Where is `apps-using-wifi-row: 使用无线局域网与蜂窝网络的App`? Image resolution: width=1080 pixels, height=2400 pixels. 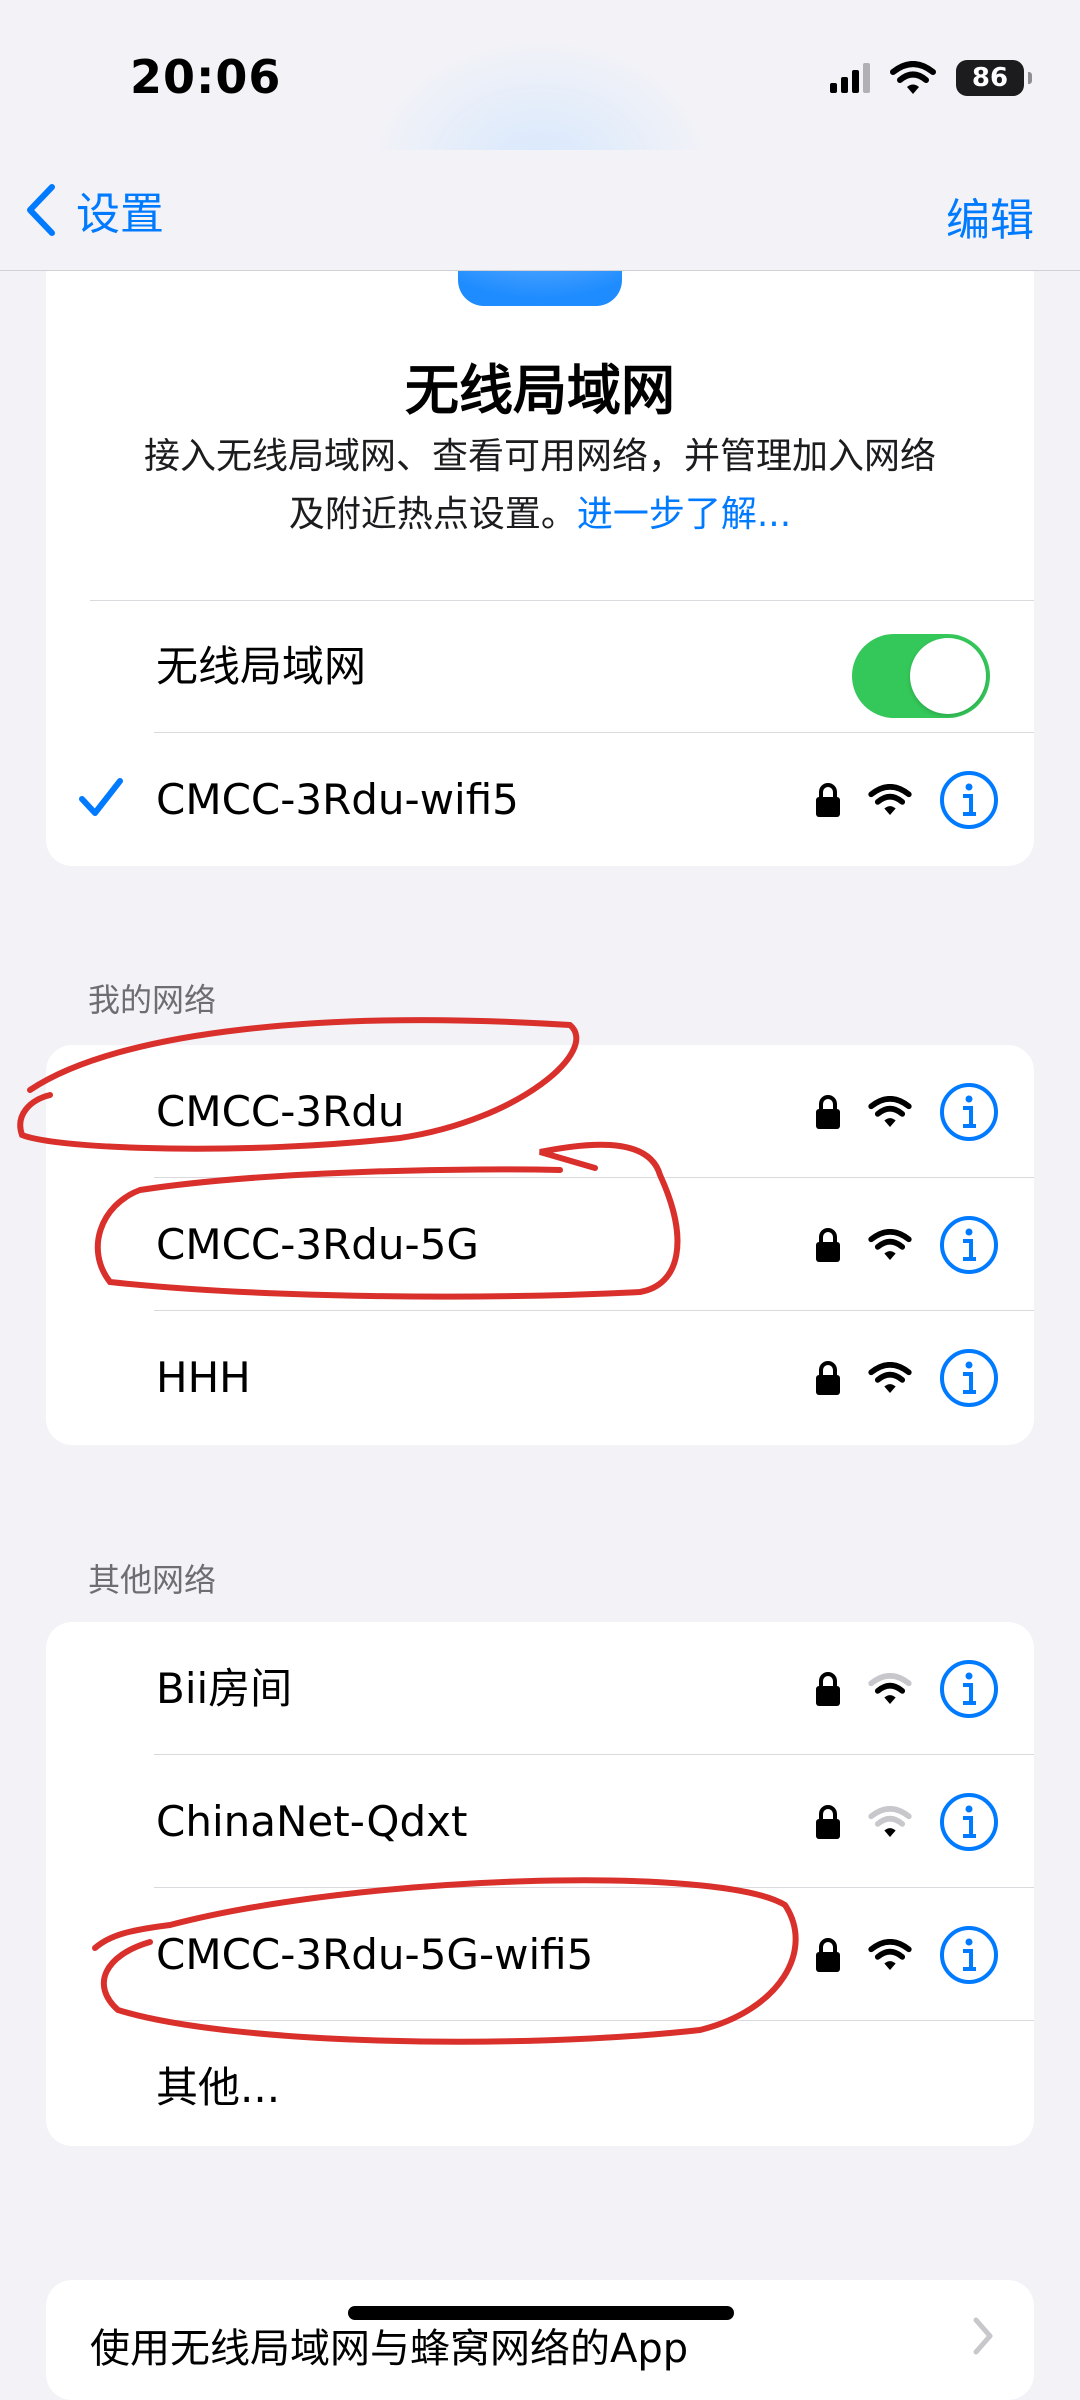 apps-using-wifi-row: 使用无线局域网与蜂窝网络的App is located at coordinates (540, 2340).